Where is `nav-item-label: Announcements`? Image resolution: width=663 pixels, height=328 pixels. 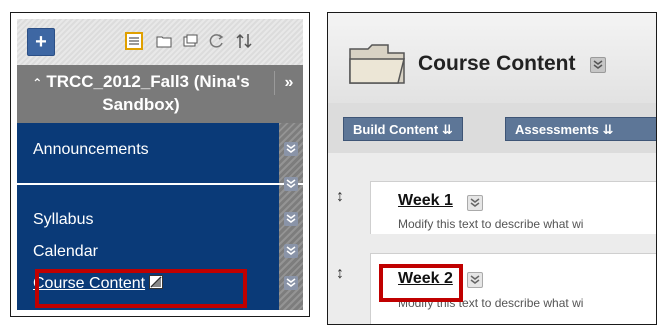 nav-item-label: Announcements is located at coordinates (91, 149).